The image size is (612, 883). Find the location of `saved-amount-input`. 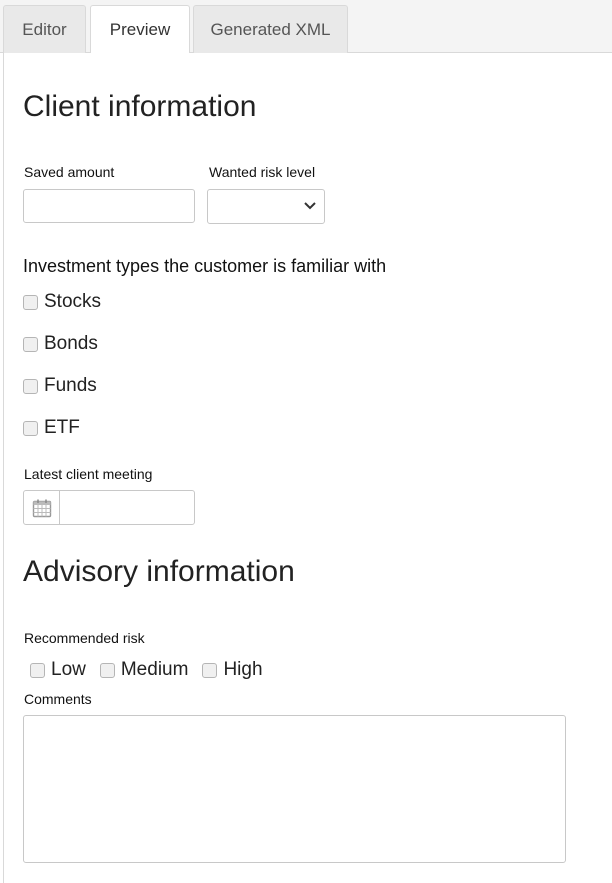

saved-amount-input is located at coordinates (109, 206).